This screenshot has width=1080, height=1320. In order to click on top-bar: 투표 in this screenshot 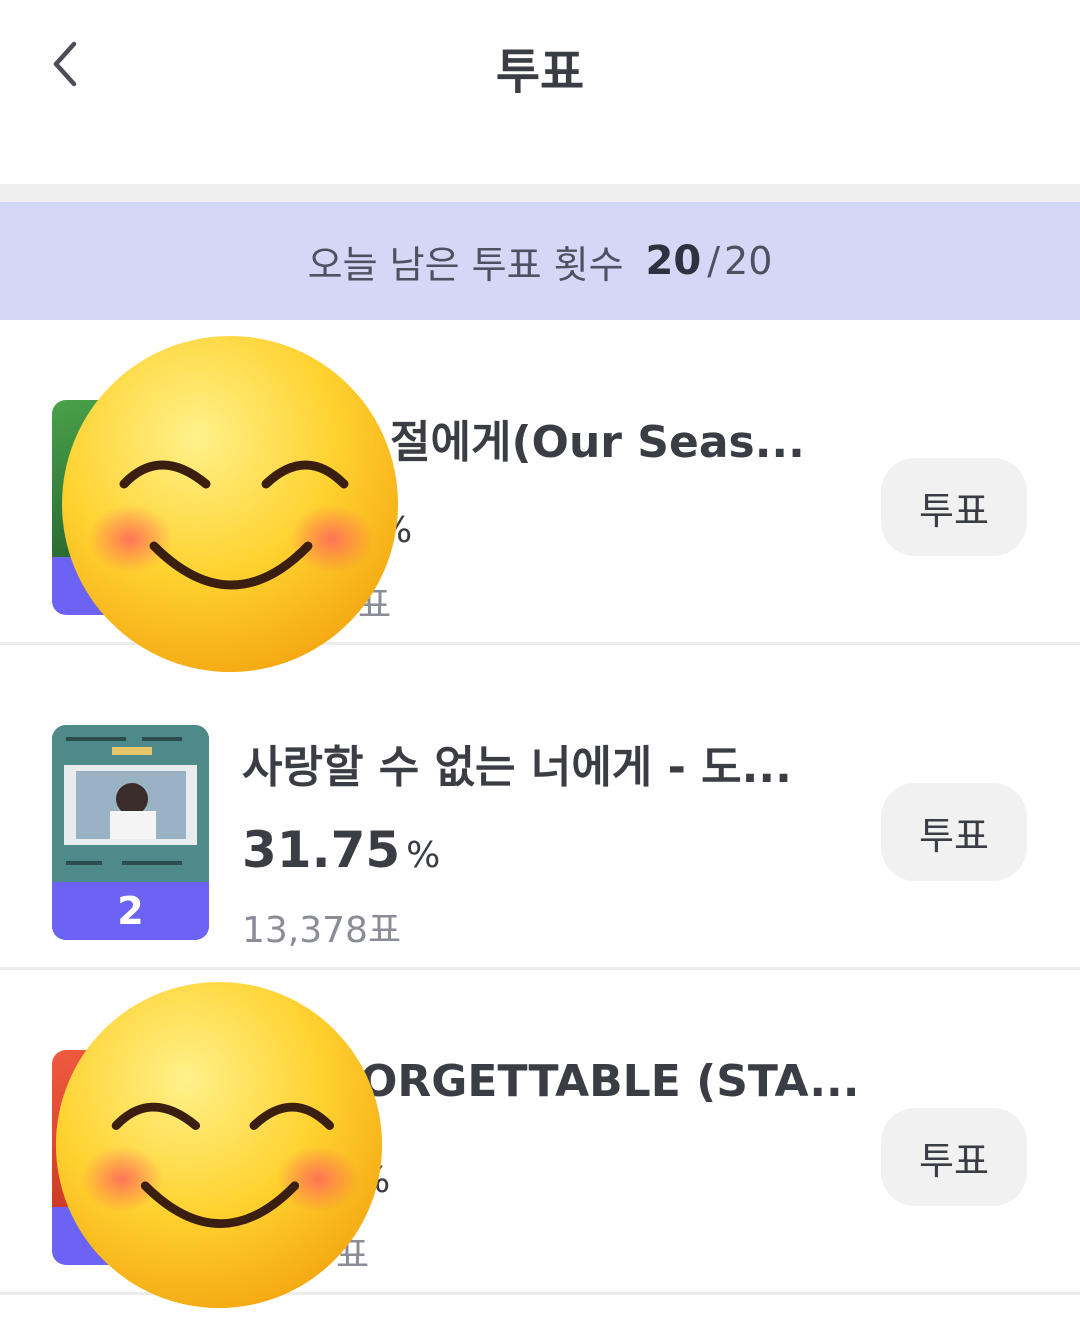, I will do `click(540, 92)`.